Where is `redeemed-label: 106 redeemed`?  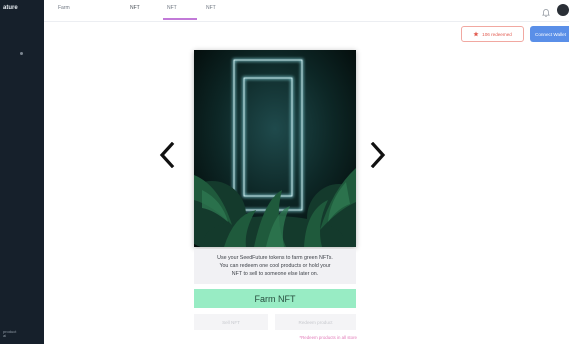 redeemed-label: 106 redeemed is located at coordinates (497, 34).